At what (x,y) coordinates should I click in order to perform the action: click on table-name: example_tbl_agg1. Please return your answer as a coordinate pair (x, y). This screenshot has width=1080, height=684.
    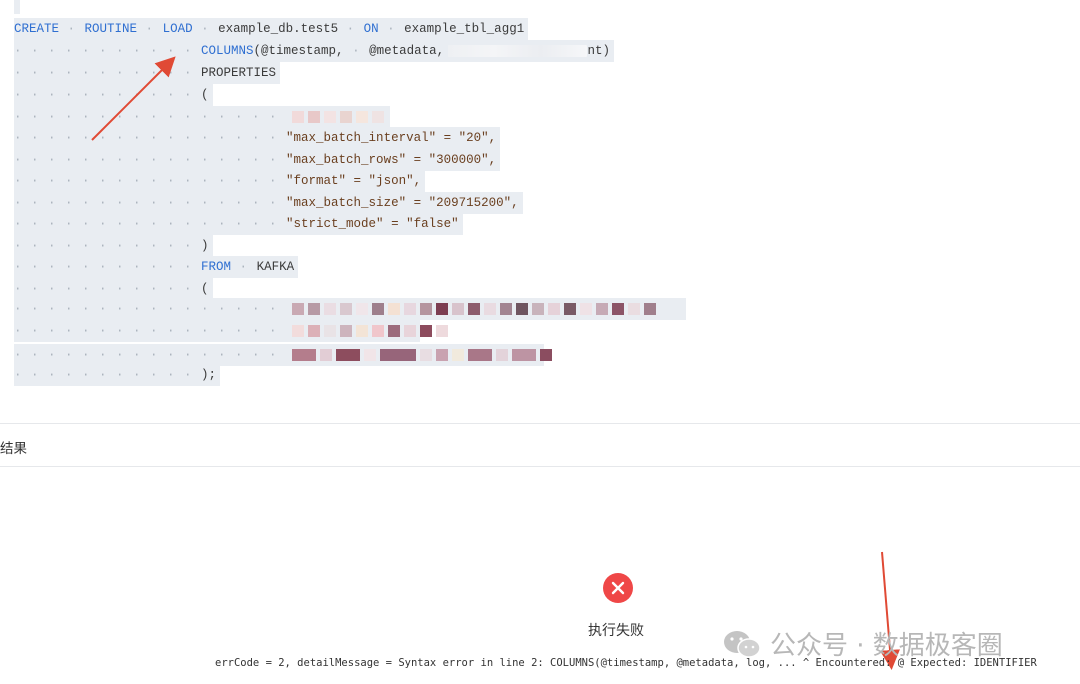
    Looking at the image, I should click on (464, 29).